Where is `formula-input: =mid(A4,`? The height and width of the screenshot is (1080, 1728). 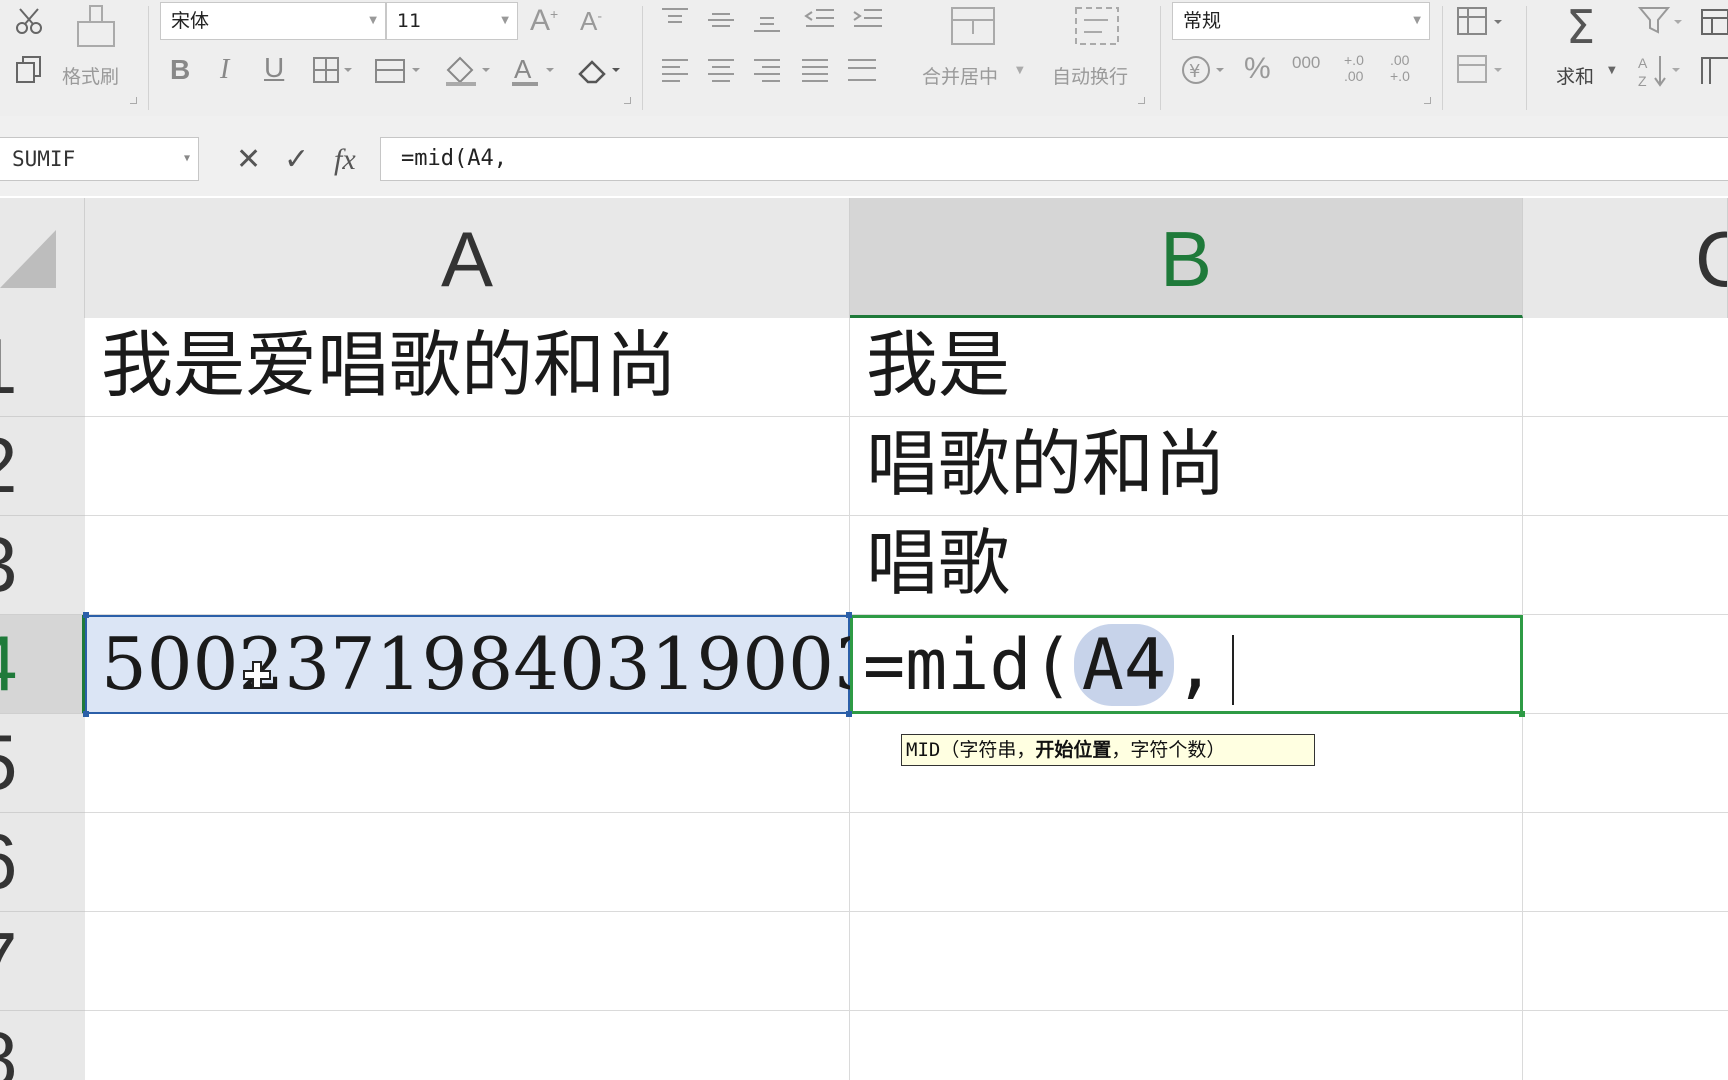
formula-input: =mid(A4, is located at coordinates (1054, 159).